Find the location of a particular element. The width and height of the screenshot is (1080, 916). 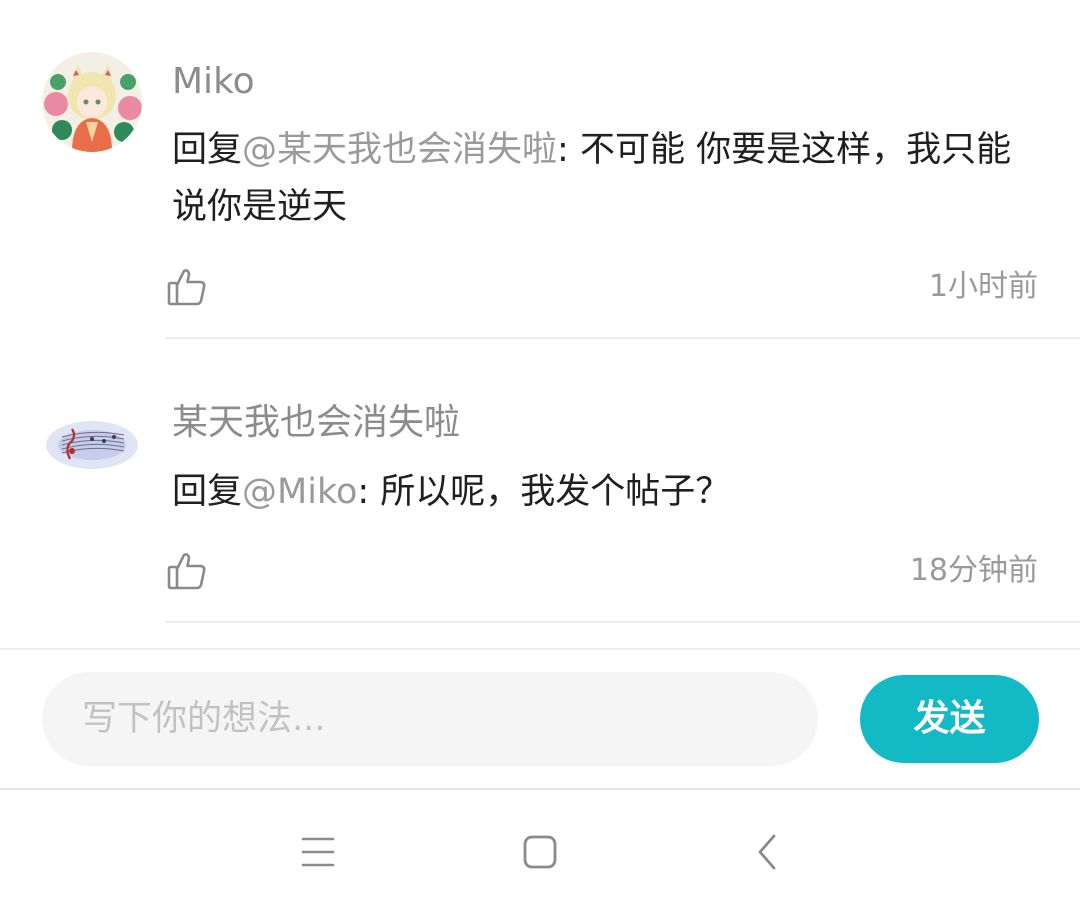

send-button: 发送 is located at coordinates (949, 719).